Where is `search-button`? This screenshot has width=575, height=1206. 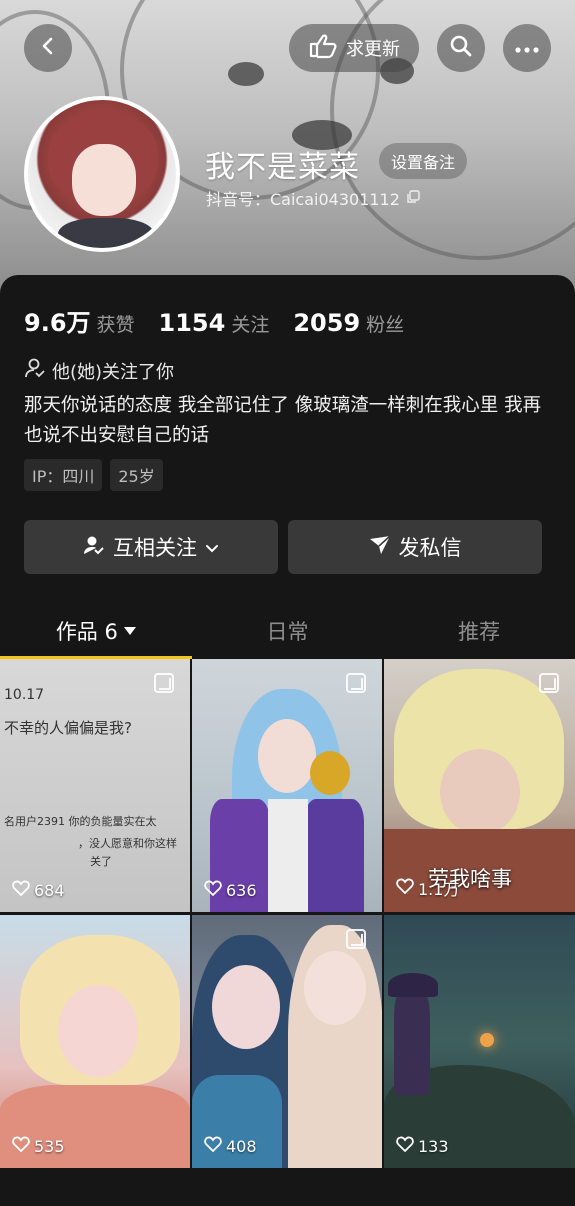 search-button is located at coordinates (461, 48).